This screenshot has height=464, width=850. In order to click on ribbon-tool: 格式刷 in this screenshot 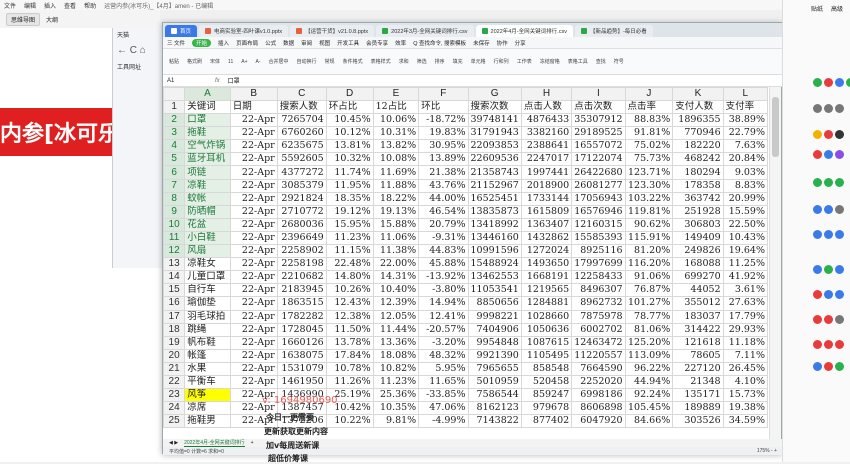, I will do `click(194, 61)`.